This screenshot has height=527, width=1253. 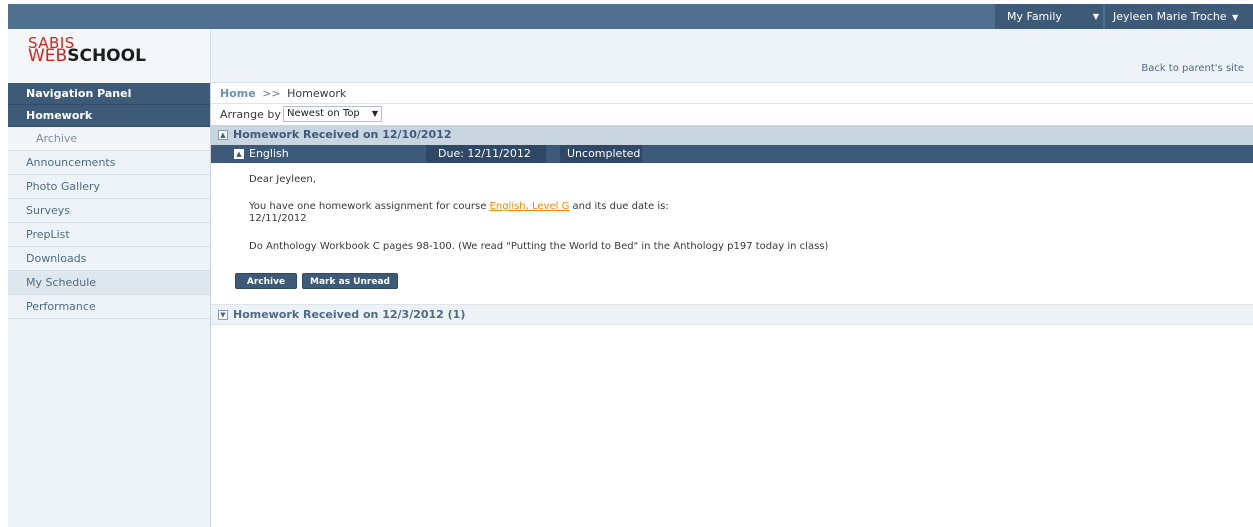 I want to click on logo-school: SCHOOL, so click(x=106, y=56).